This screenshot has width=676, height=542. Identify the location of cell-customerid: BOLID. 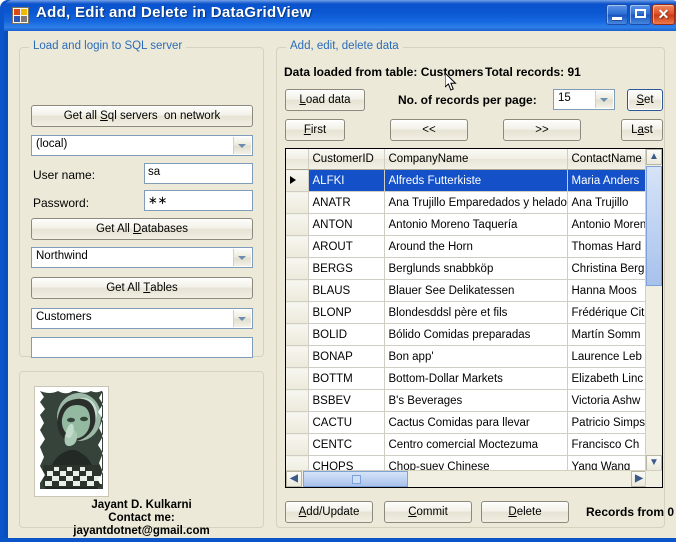
(346, 334).